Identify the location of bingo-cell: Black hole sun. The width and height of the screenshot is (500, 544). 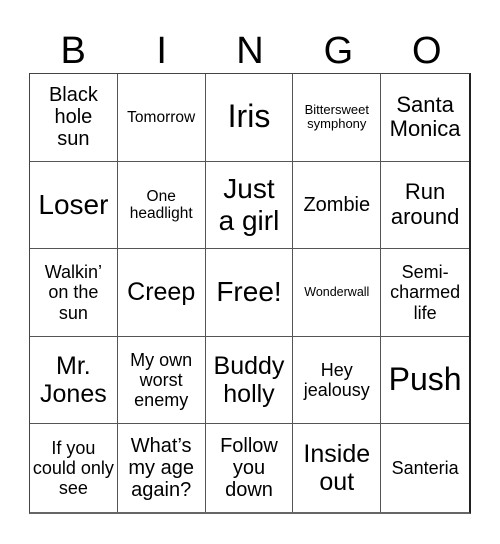
(74, 118).